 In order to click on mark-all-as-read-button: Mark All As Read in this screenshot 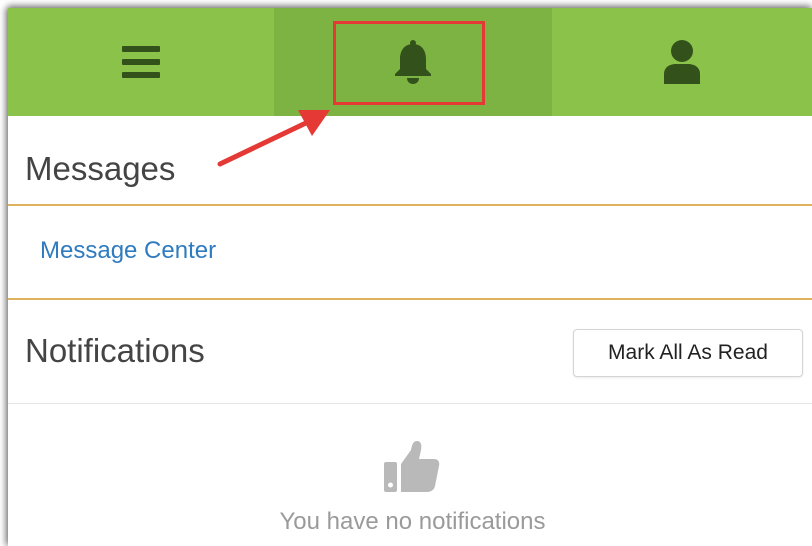, I will do `click(688, 353)`.